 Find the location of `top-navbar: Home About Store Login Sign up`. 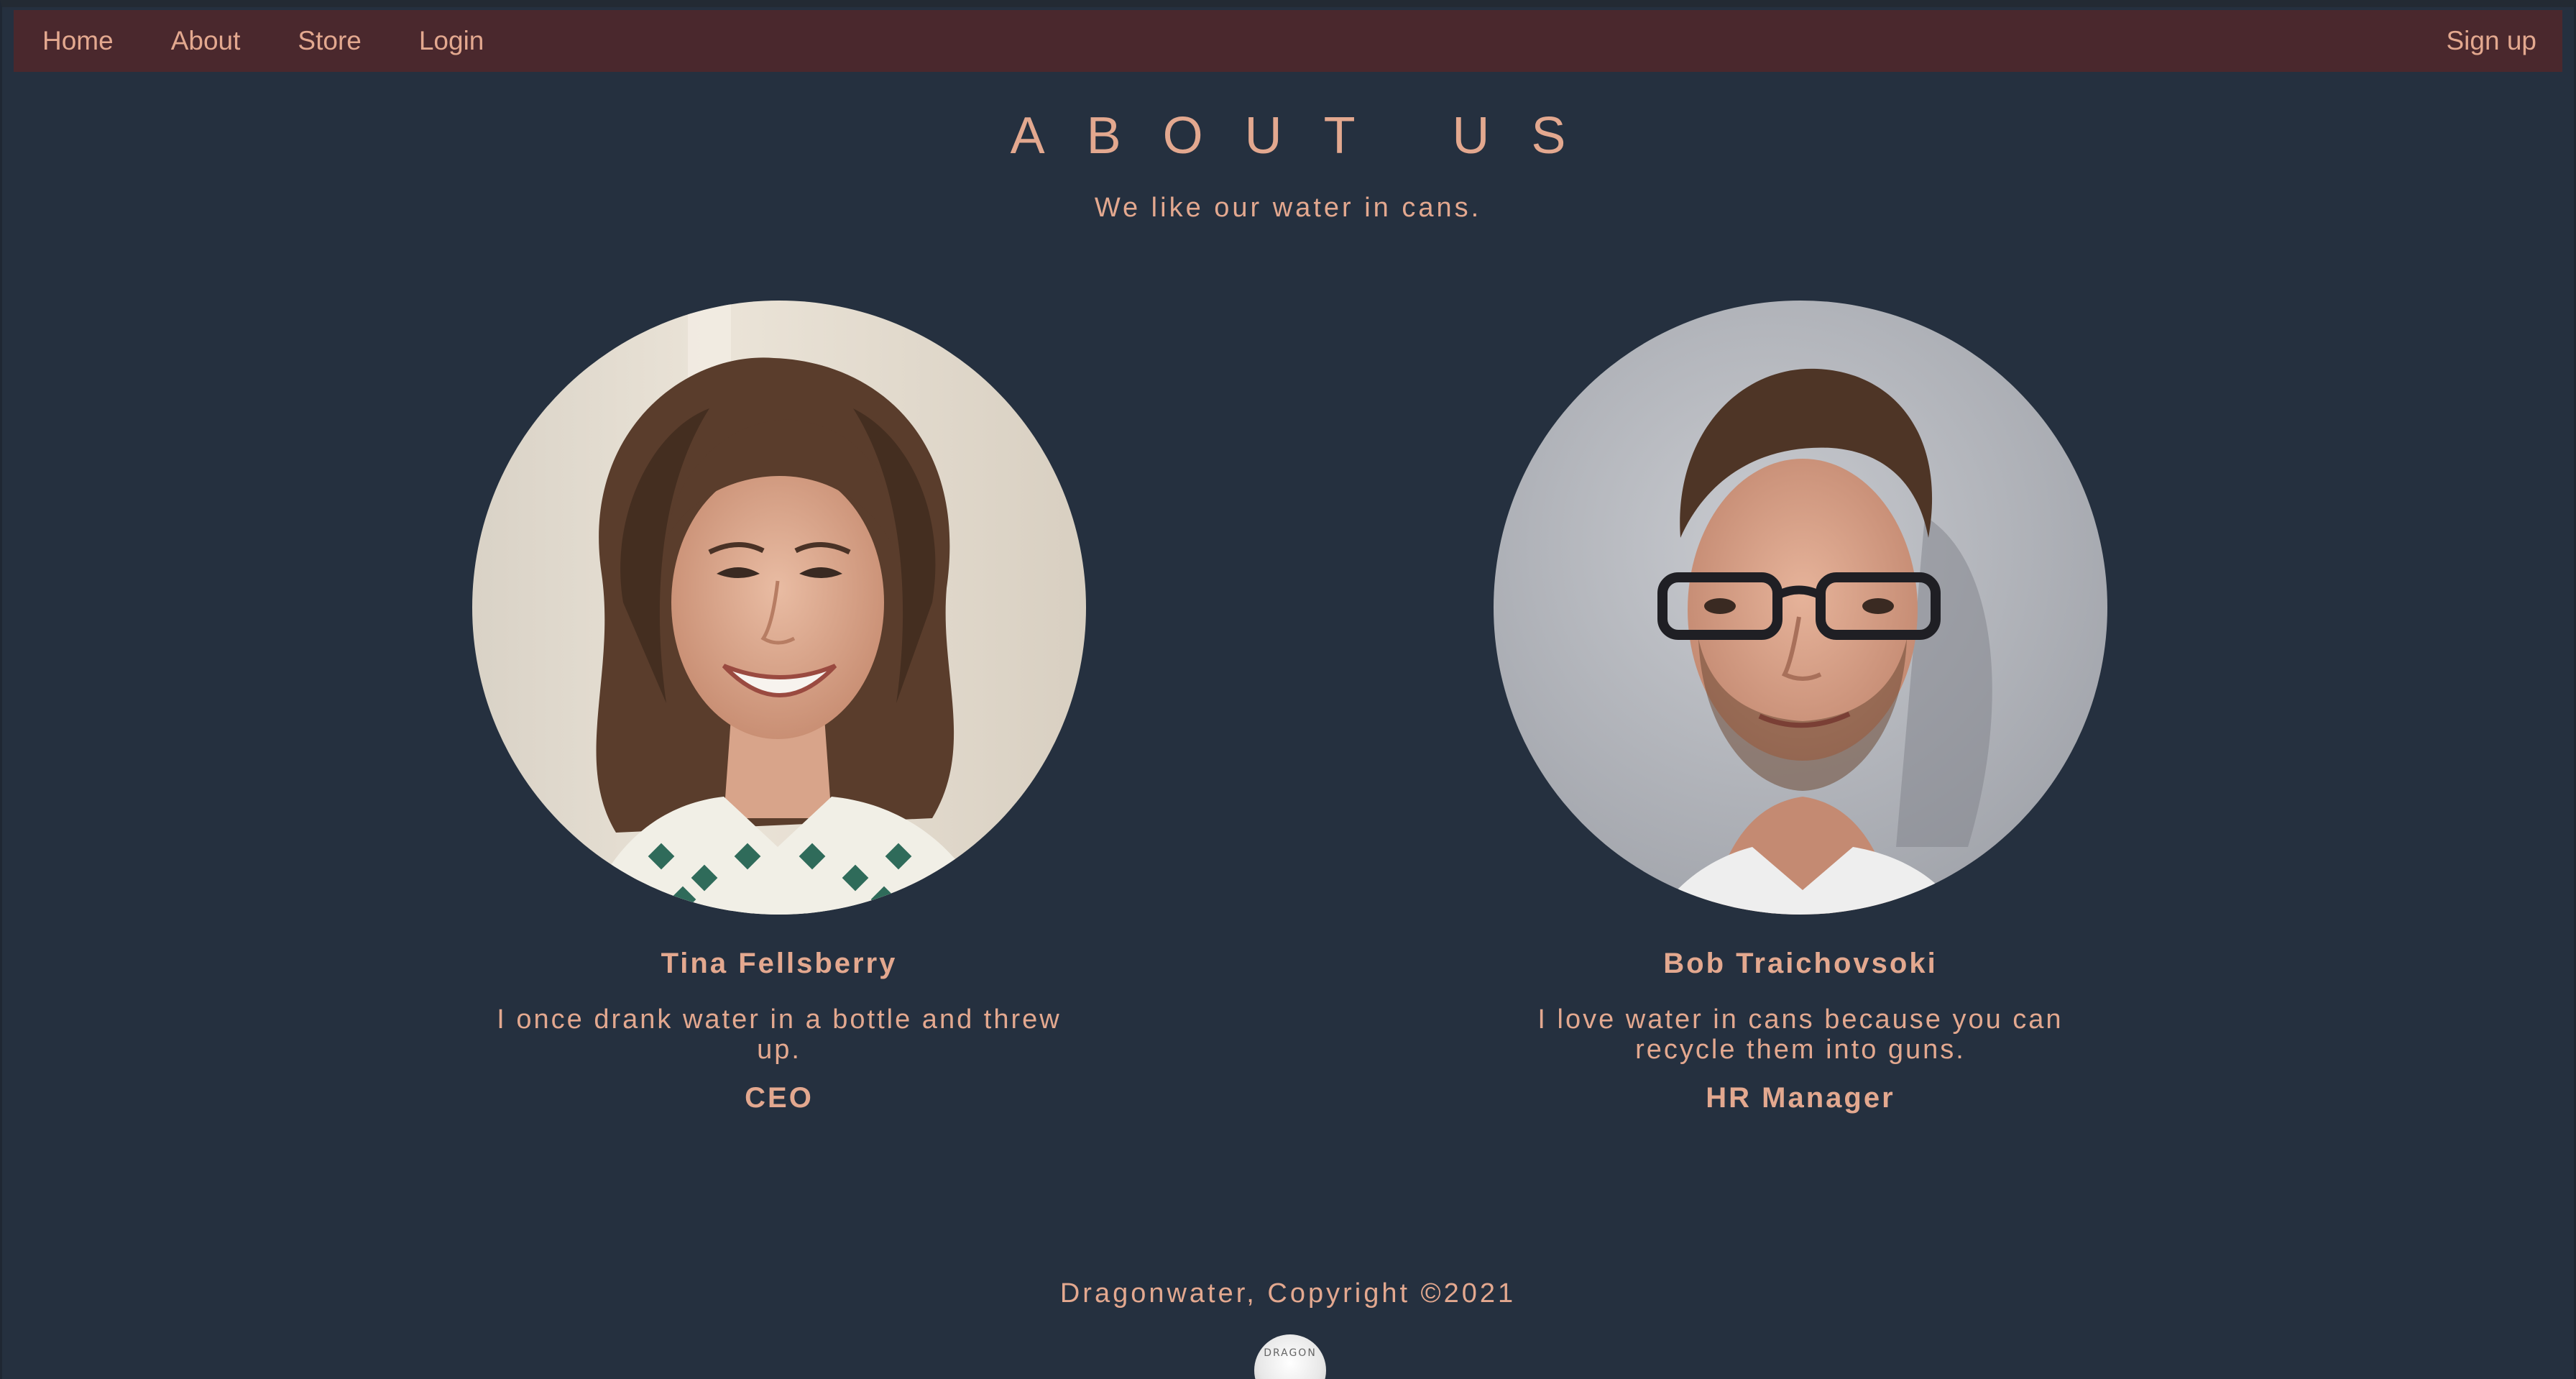

top-navbar: Home About Store Login Sign up is located at coordinates (1288, 41).